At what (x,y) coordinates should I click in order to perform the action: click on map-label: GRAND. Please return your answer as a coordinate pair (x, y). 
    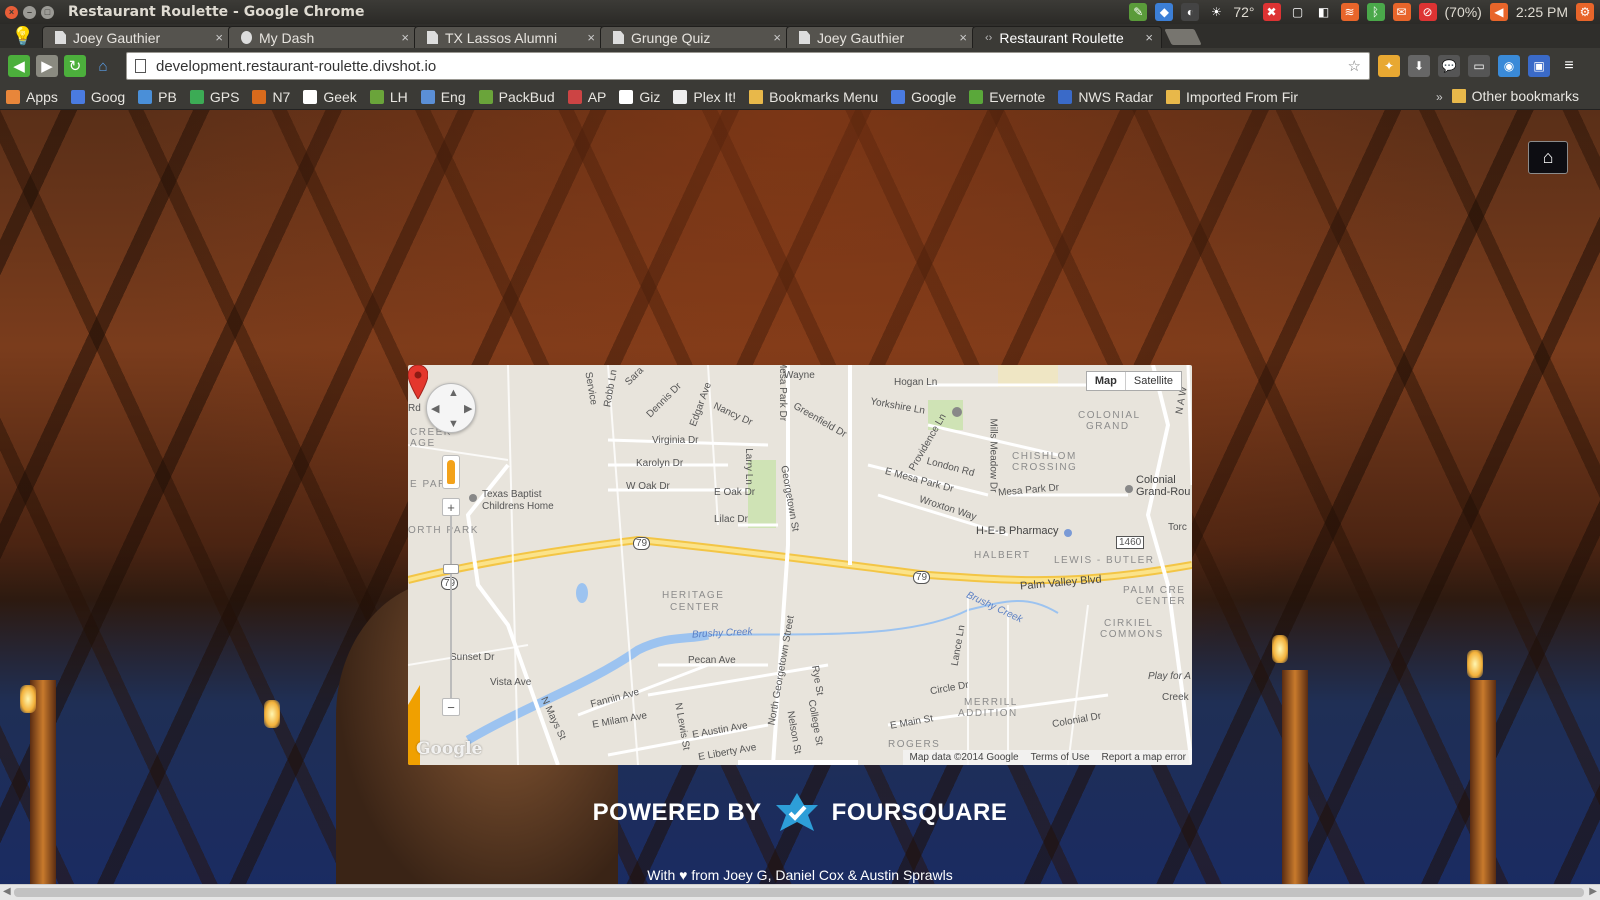
    Looking at the image, I should click on (1108, 426).